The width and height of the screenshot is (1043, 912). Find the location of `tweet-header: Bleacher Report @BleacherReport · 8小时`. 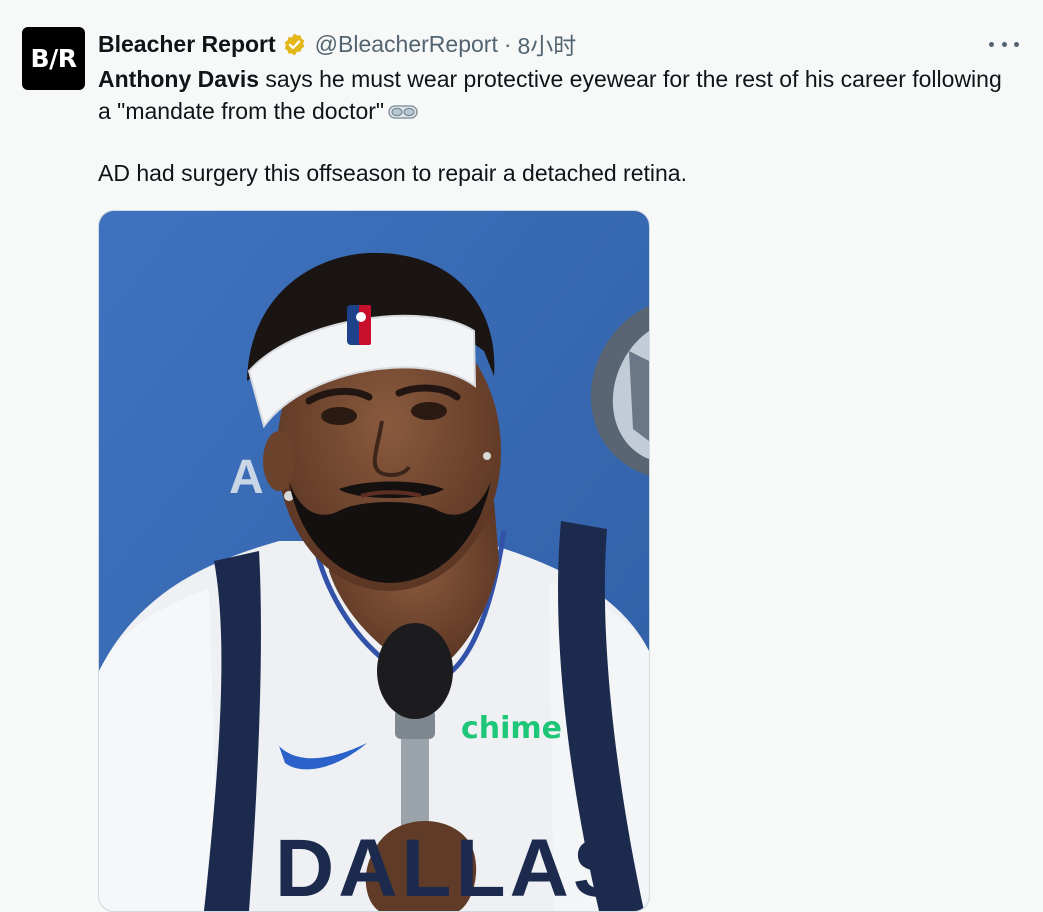

tweet-header: Bleacher Report @BleacherReport · 8小时 is located at coordinates (337, 44).